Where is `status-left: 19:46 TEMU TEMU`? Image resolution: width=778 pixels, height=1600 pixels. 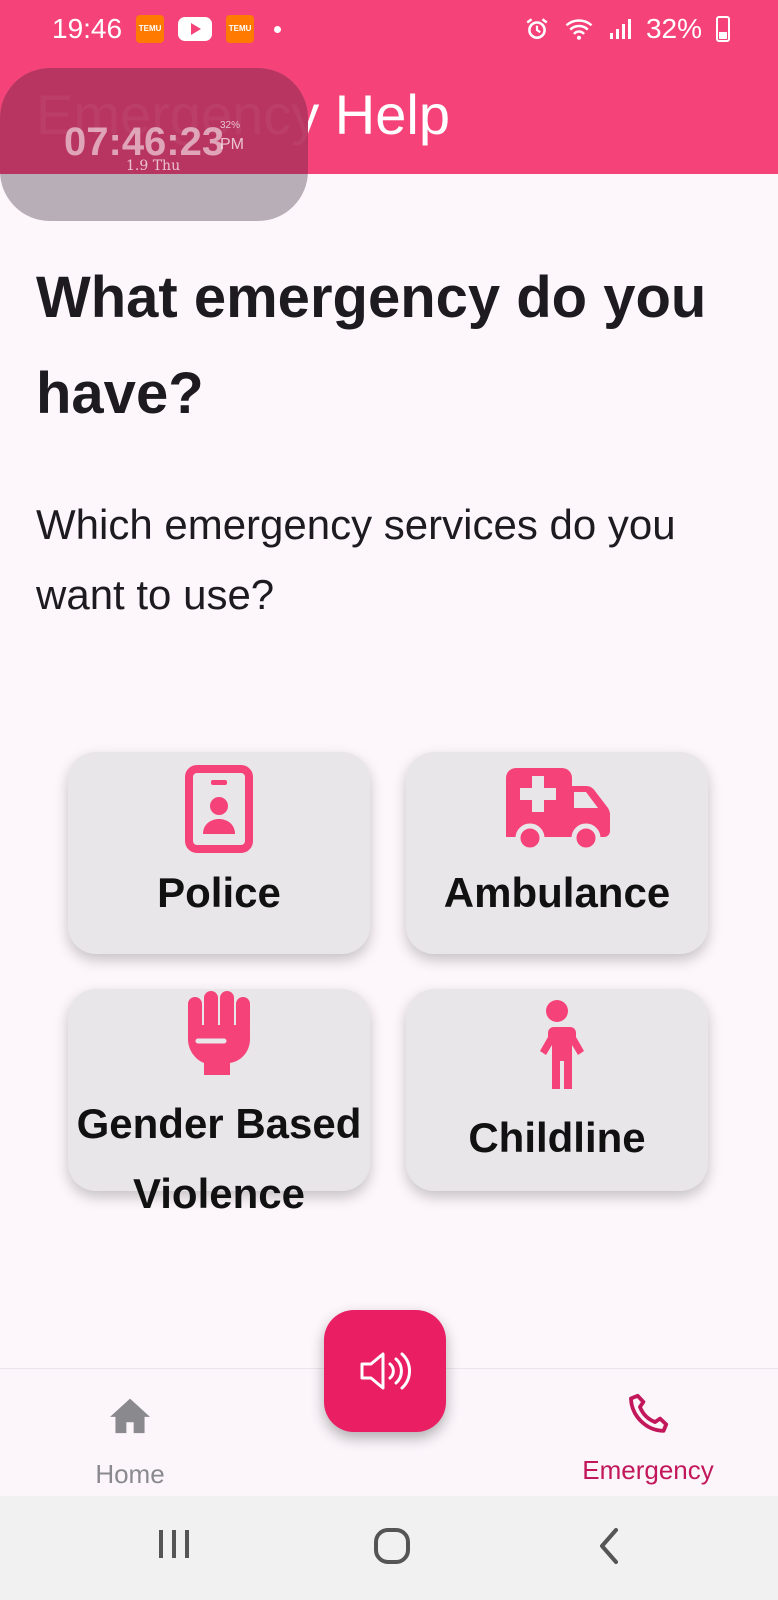
status-left: 19:46 TEMU TEMU is located at coordinates (167, 29).